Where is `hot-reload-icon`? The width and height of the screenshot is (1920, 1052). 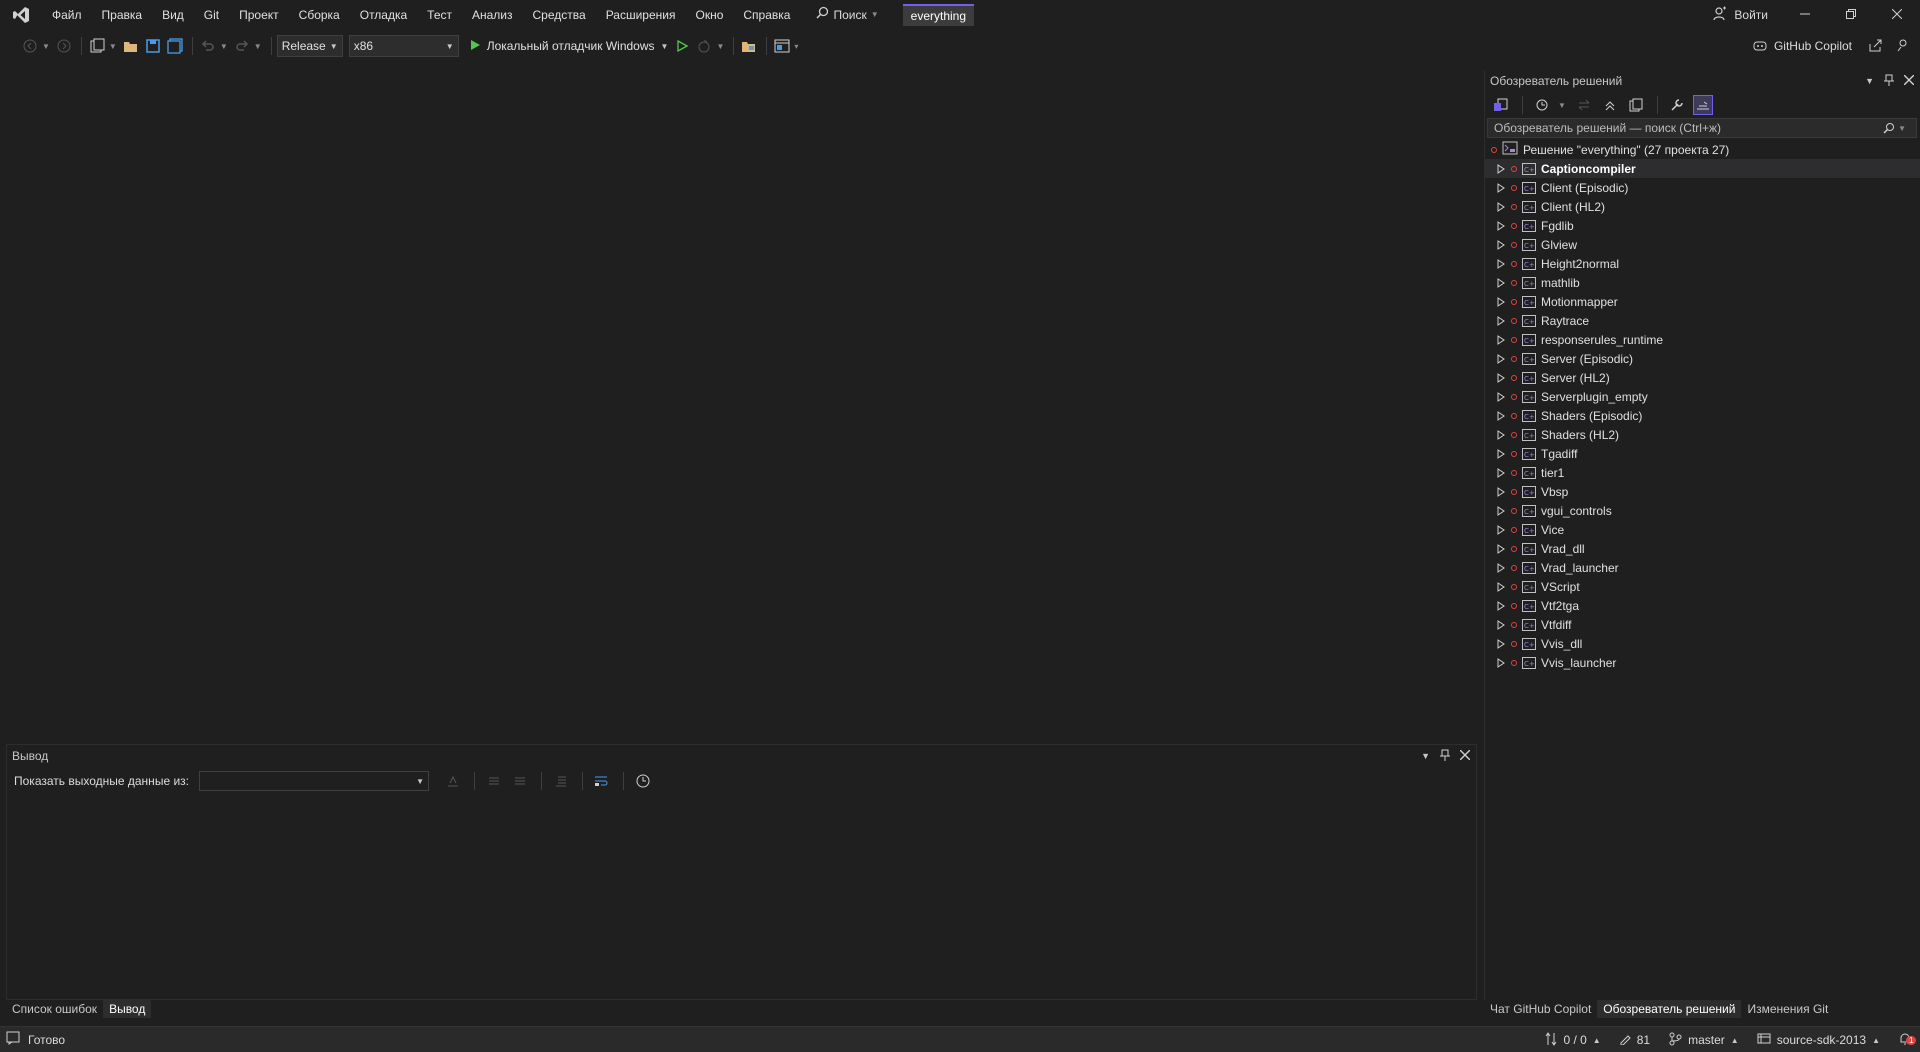
hot-reload-icon is located at coordinates (704, 46).